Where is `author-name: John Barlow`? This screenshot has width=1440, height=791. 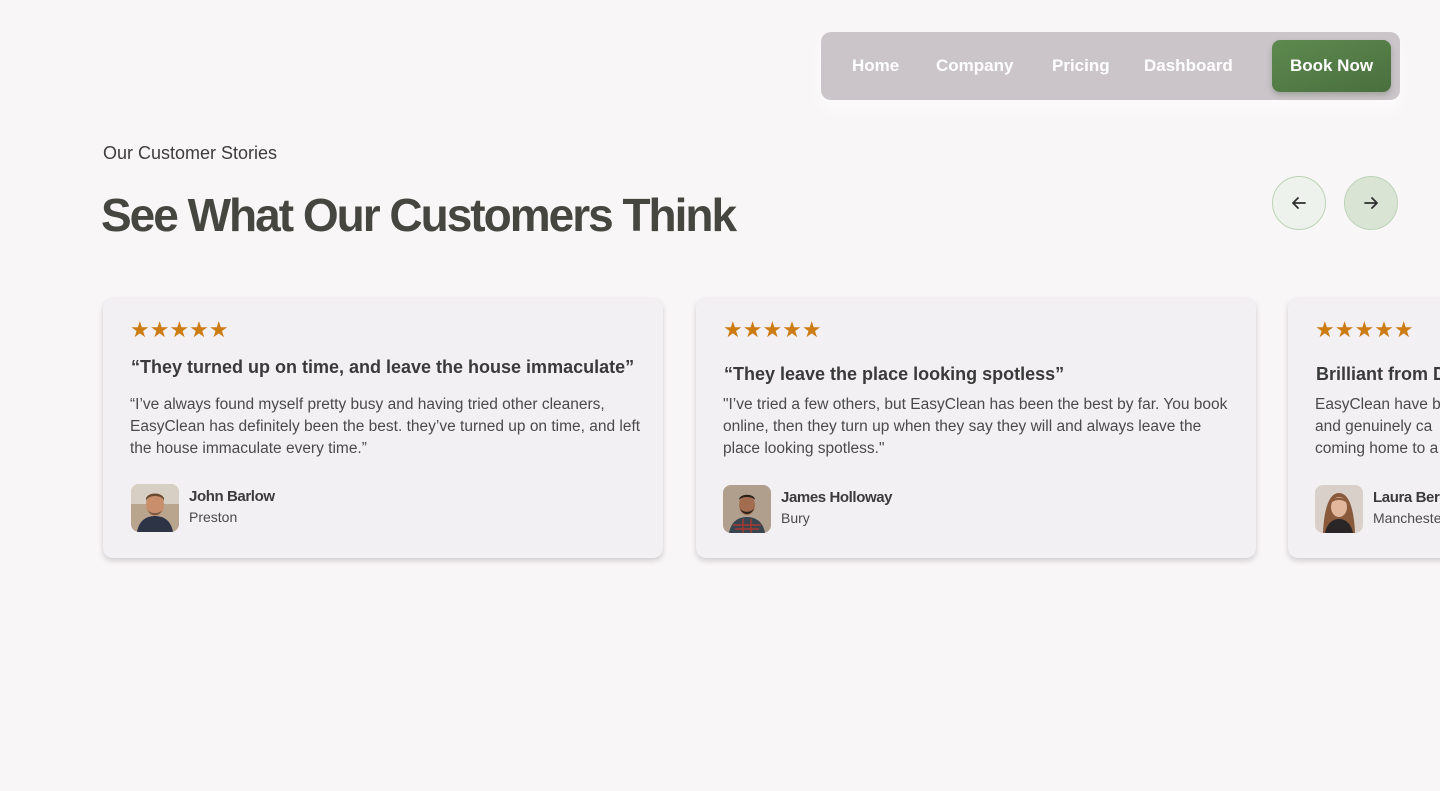
author-name: John Barlow is located at coordinates (232, 496).